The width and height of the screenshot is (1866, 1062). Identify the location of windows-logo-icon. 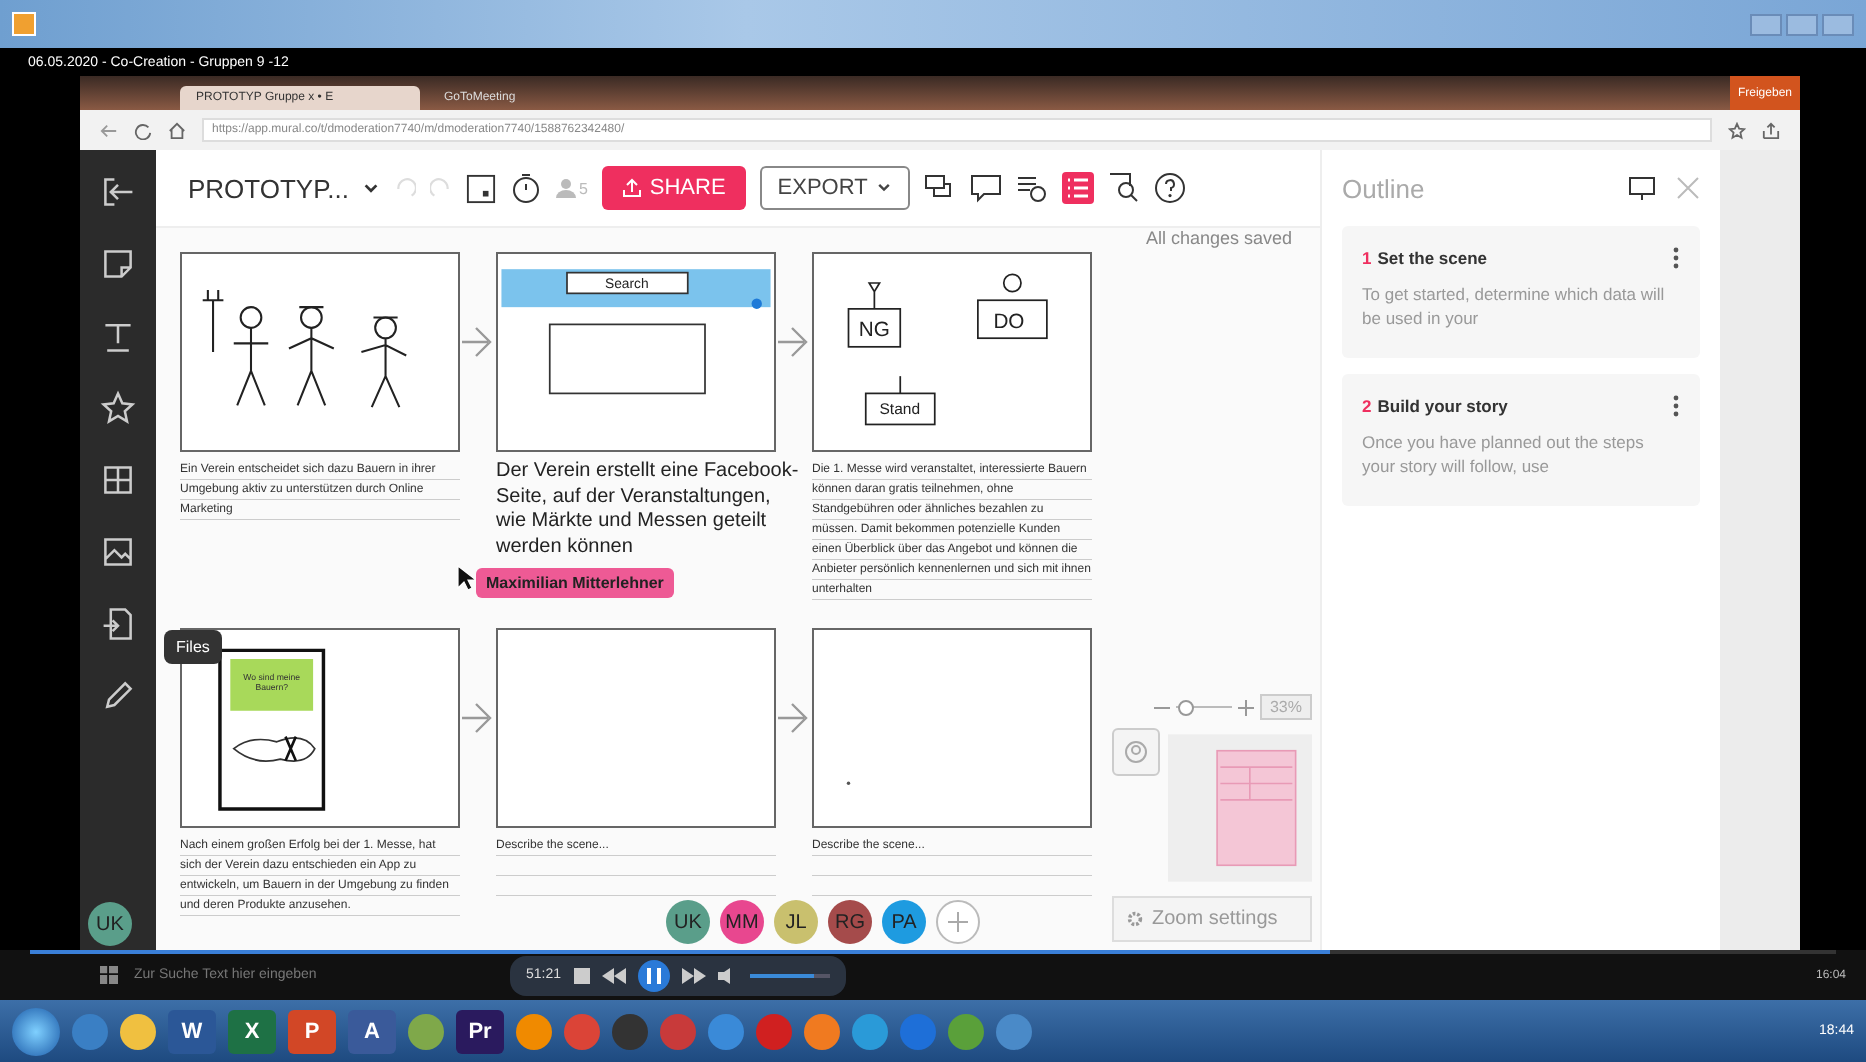
(109, 975).